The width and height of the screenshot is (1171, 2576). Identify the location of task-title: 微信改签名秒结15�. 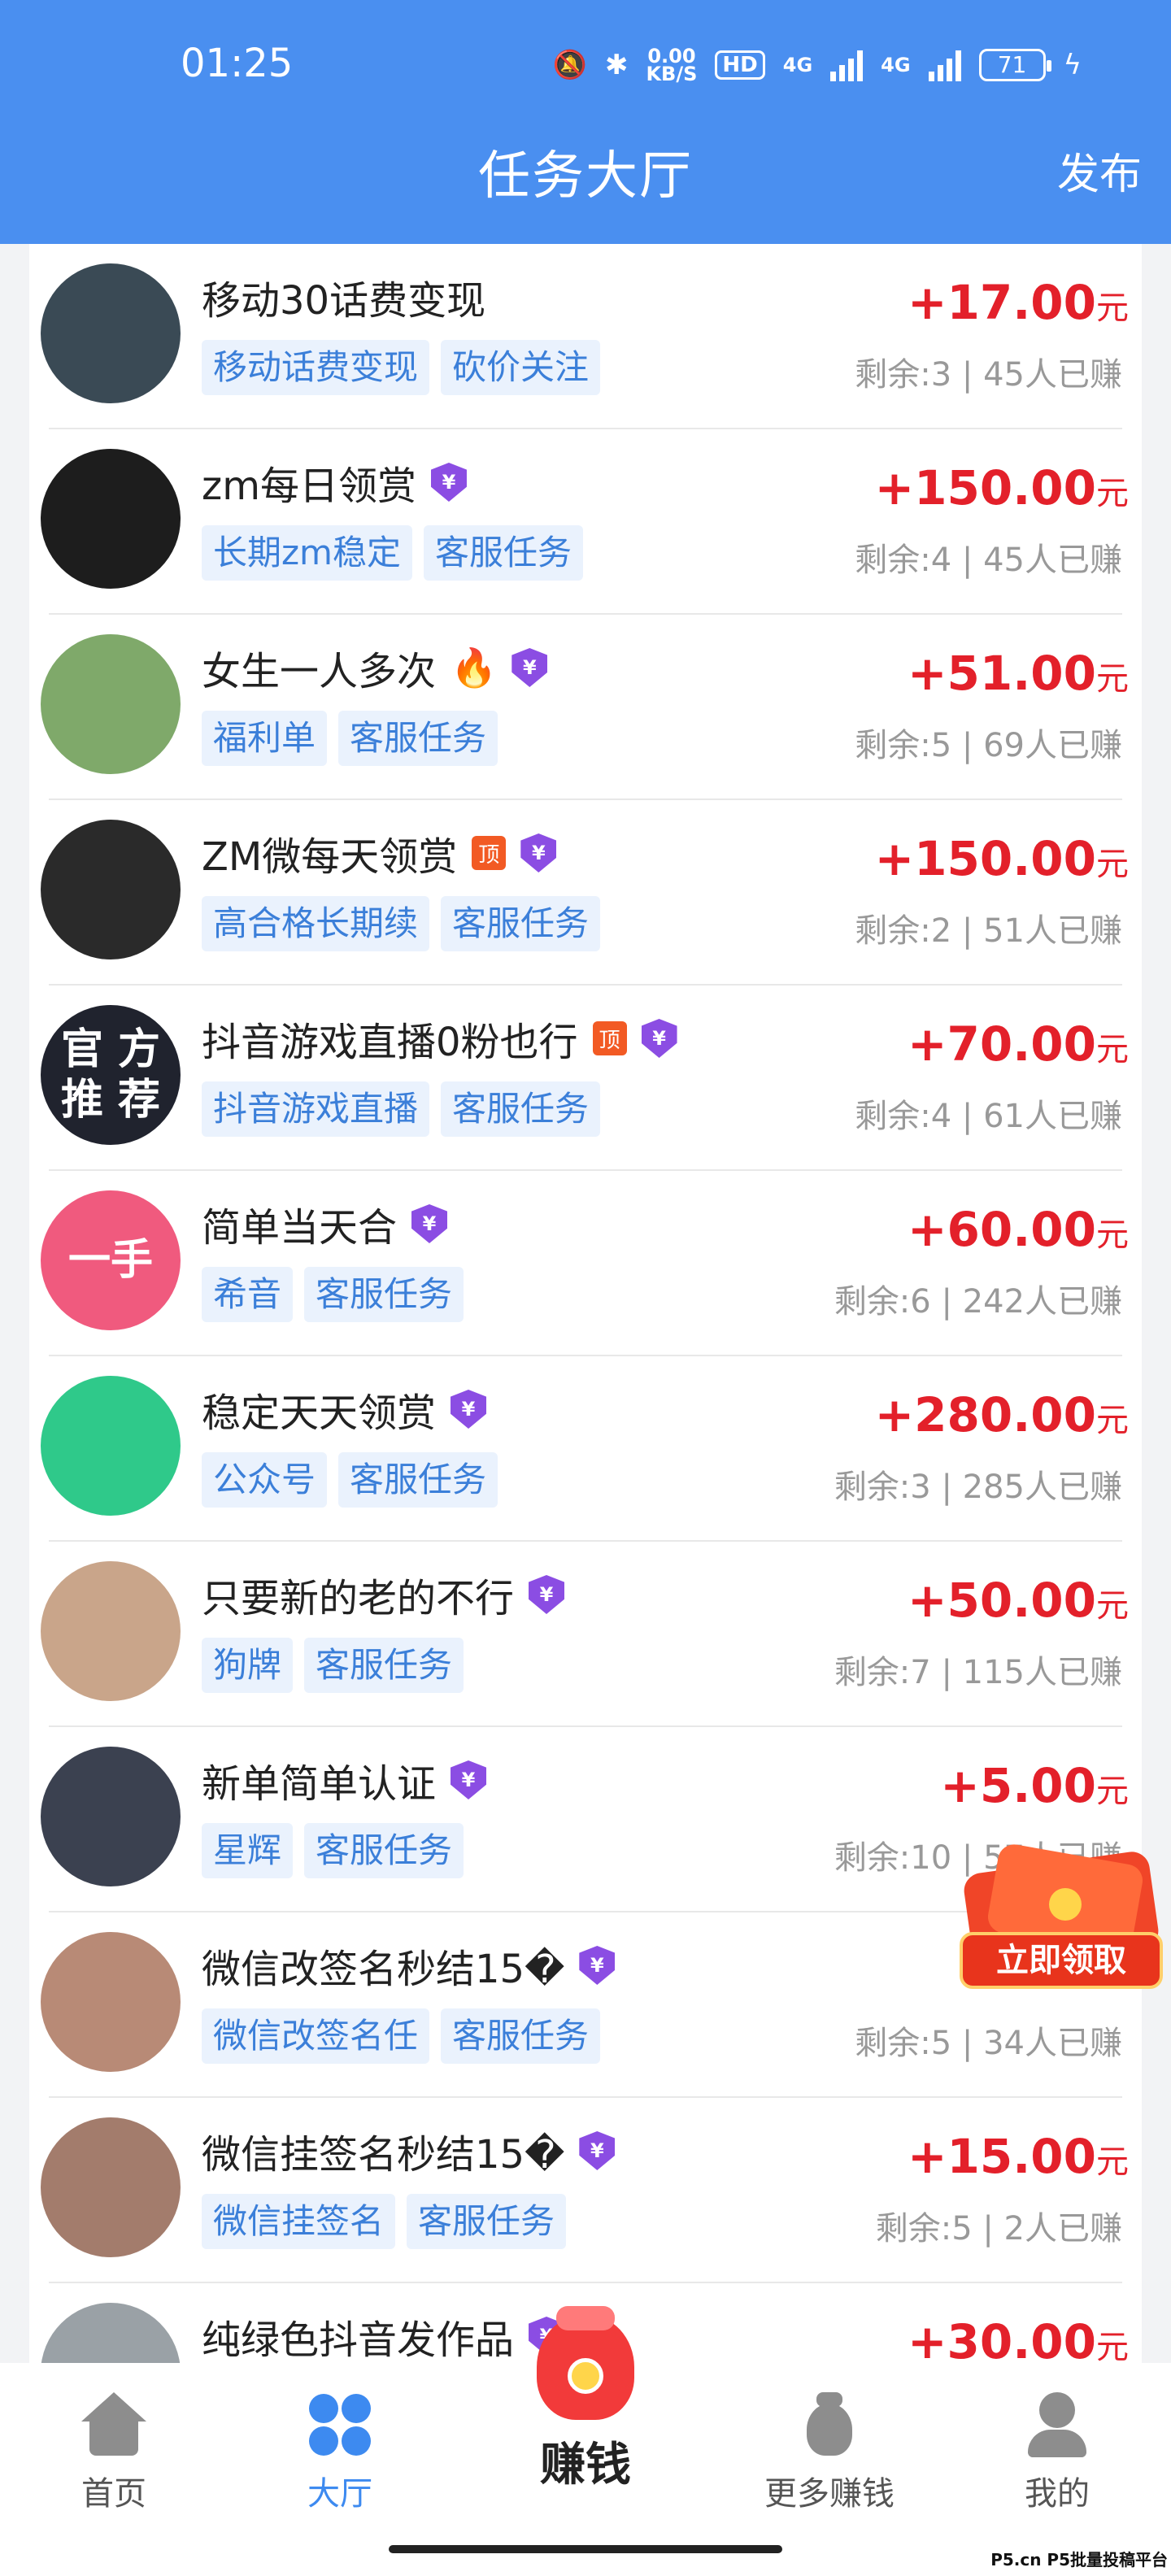
(384, 1970).